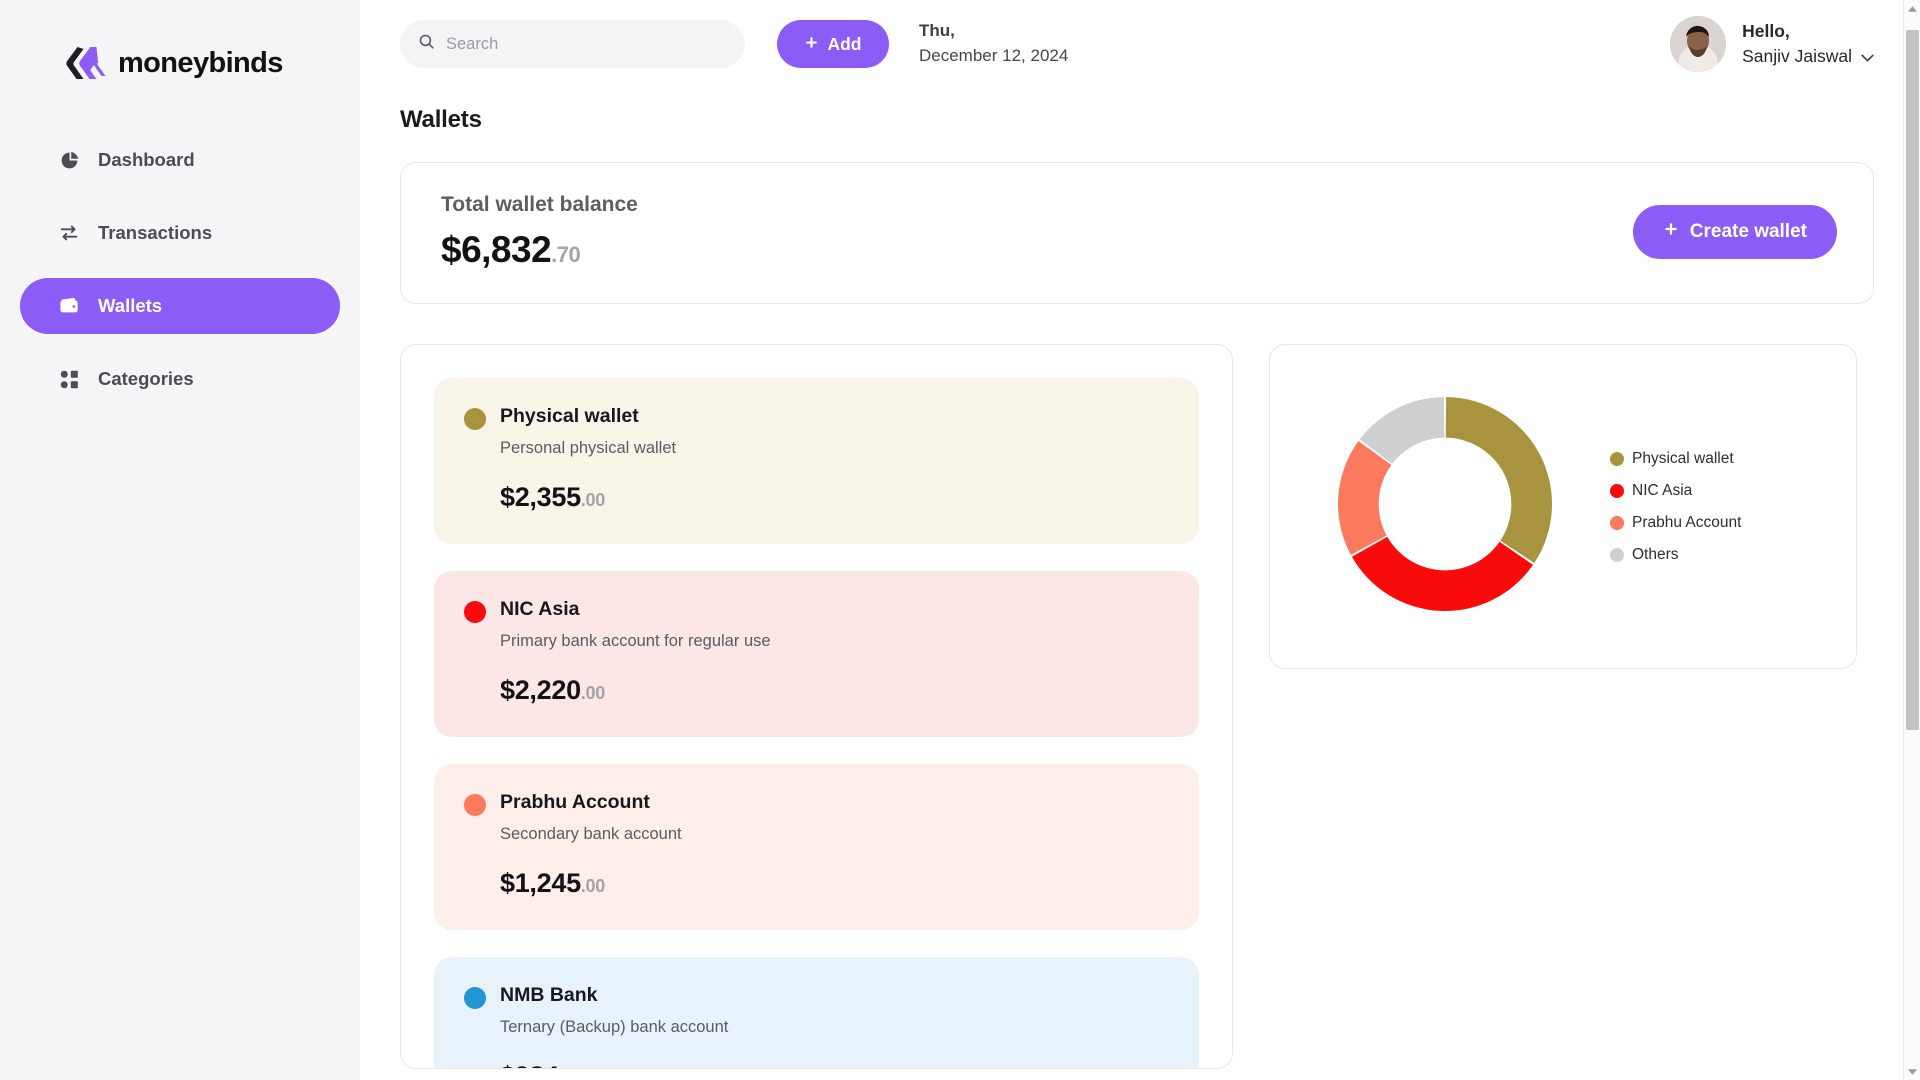 The width and height of the screenshot is (1920, 1080). I want to click on sidebar-item-label: Wallets, so click(130, 305).